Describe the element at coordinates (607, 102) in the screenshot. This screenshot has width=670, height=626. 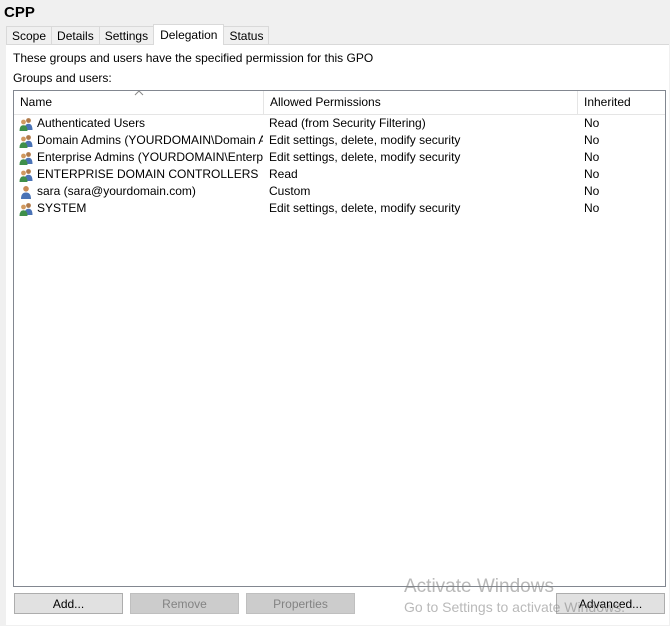
I see `column-inherited-label: Inherited` at that location.